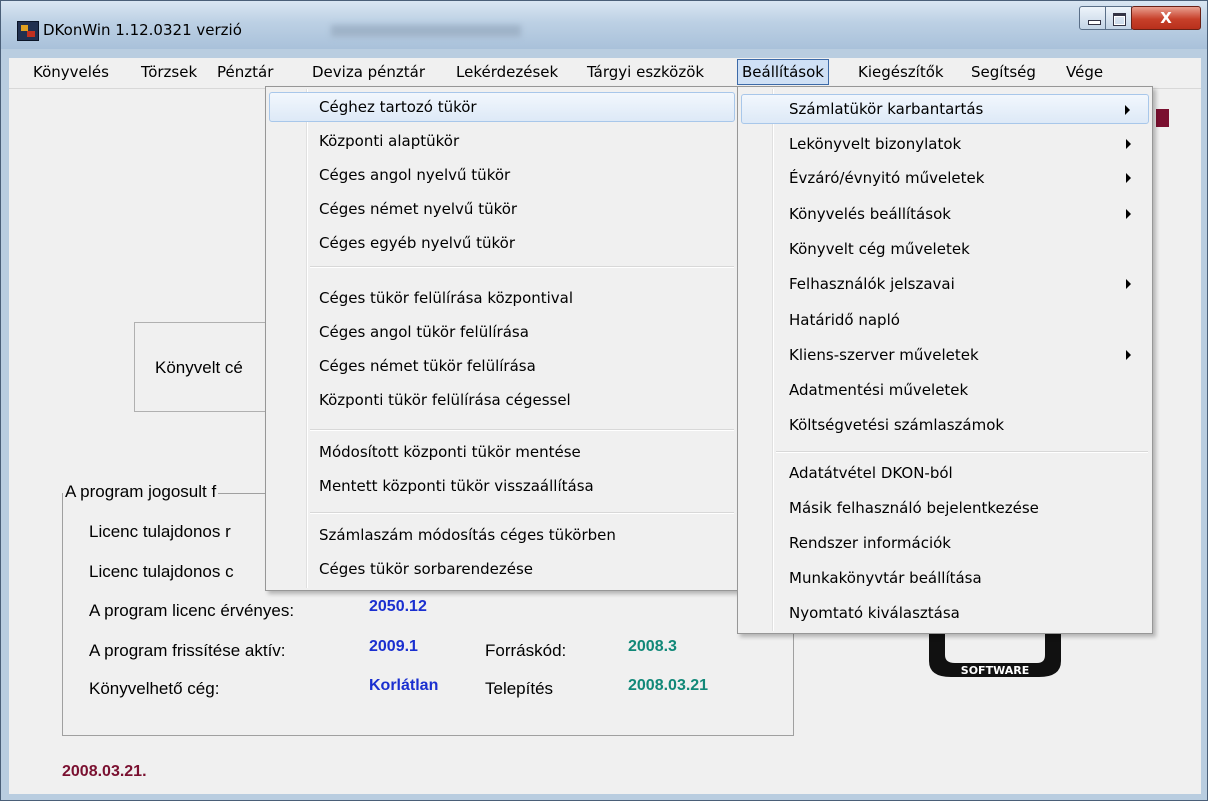 This screenshot has height=801, width=1208. What do you see at coordinates (879, 390) in the screenshot?
I see `settings-item-label: Adatmentési műveletek` at bounding box center [879, 390].